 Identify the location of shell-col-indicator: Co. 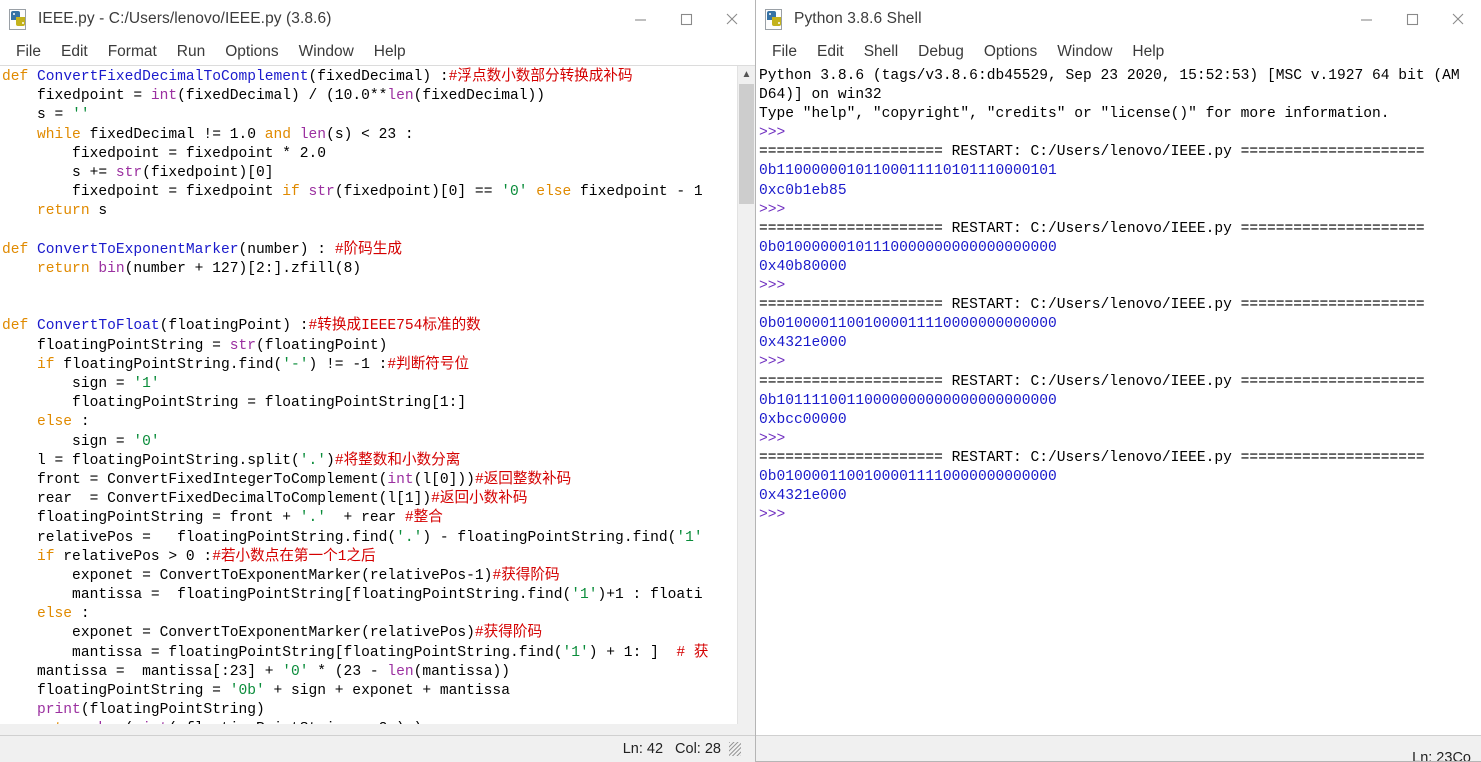
(1461, 755).